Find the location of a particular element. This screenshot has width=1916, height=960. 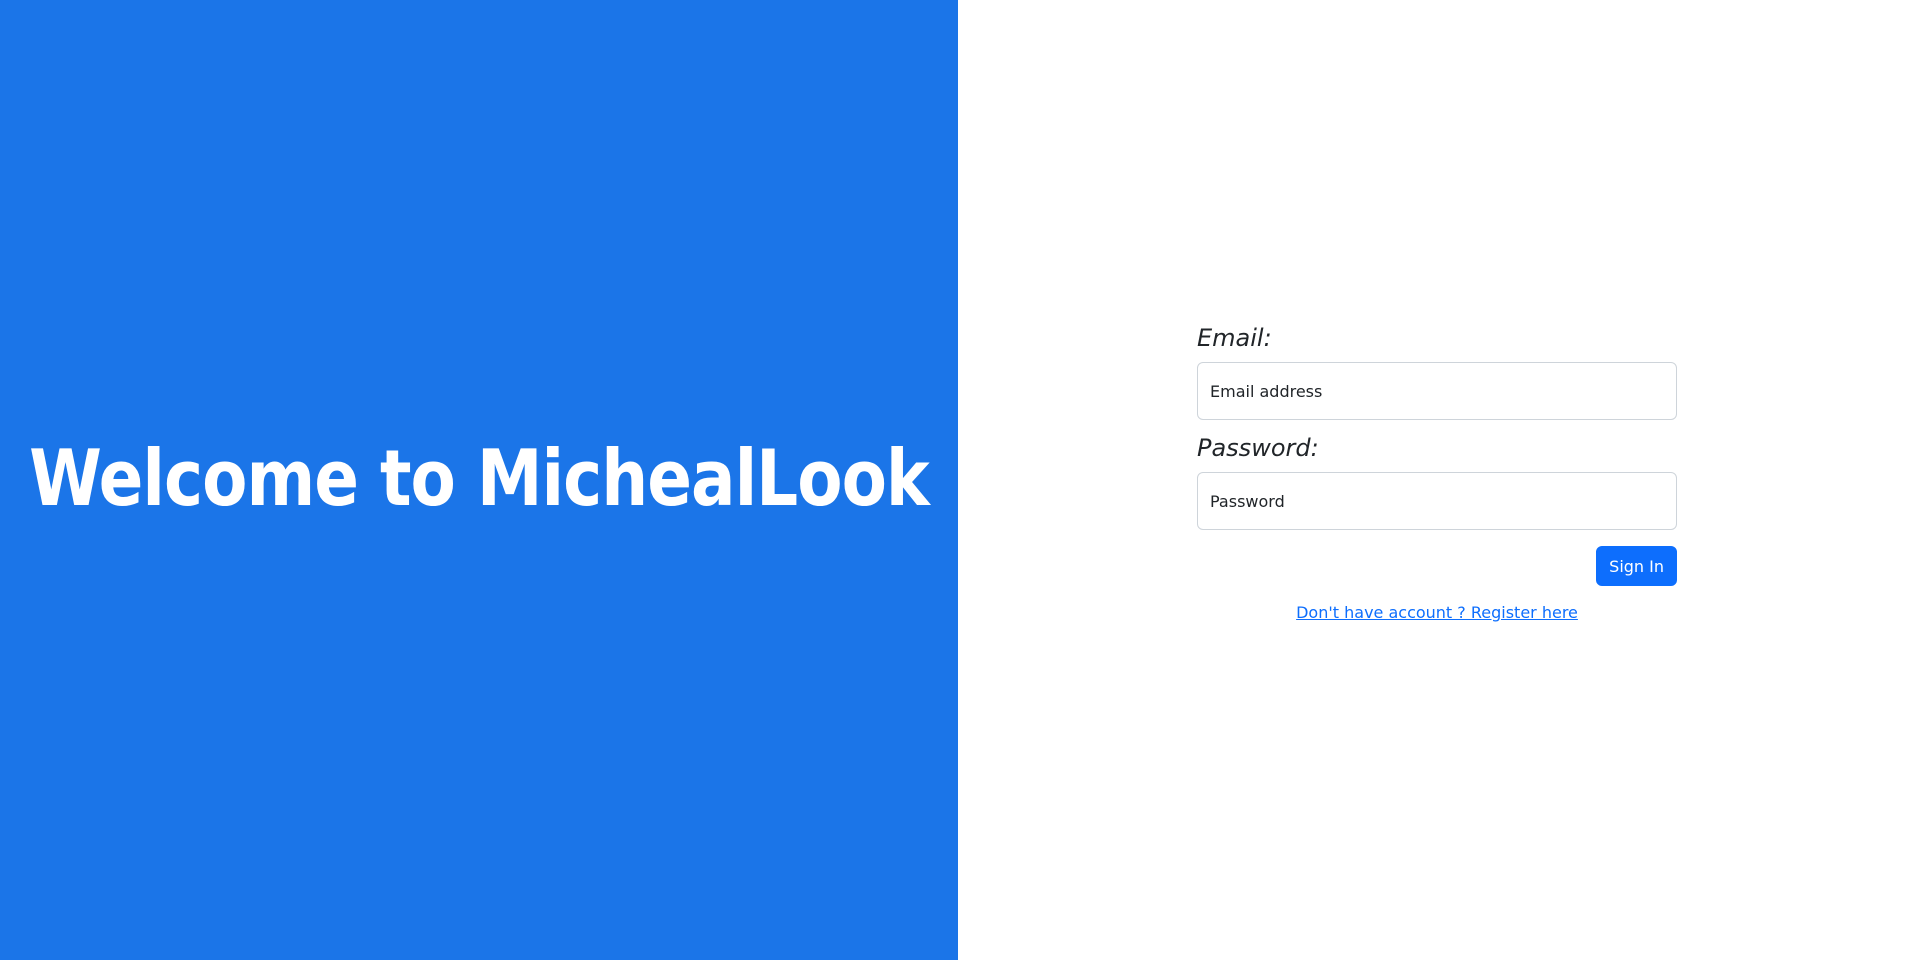

form-actions: Sign In is located at coordinates (1437, 566).